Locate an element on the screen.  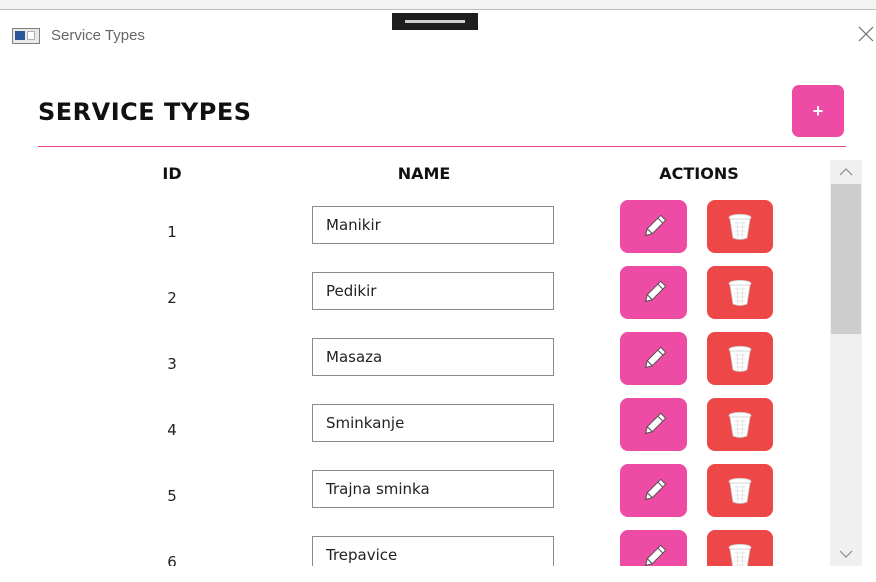
window-top-border is located at coordinates (438, 9).